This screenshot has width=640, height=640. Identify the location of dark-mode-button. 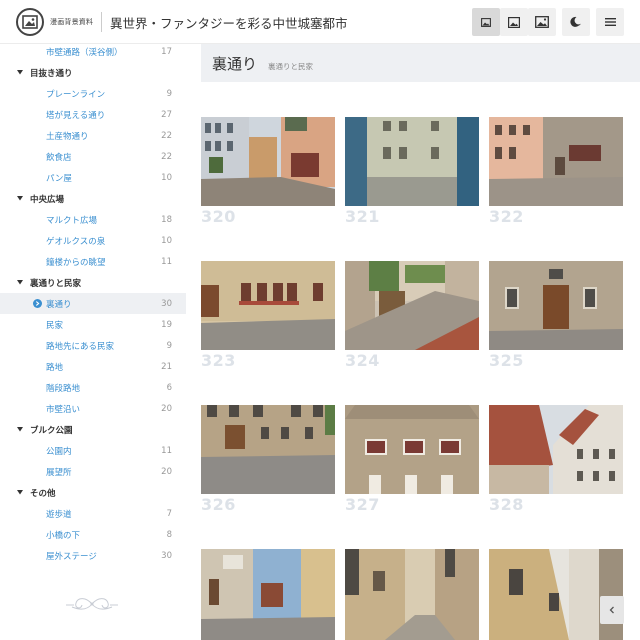
(576, 22).